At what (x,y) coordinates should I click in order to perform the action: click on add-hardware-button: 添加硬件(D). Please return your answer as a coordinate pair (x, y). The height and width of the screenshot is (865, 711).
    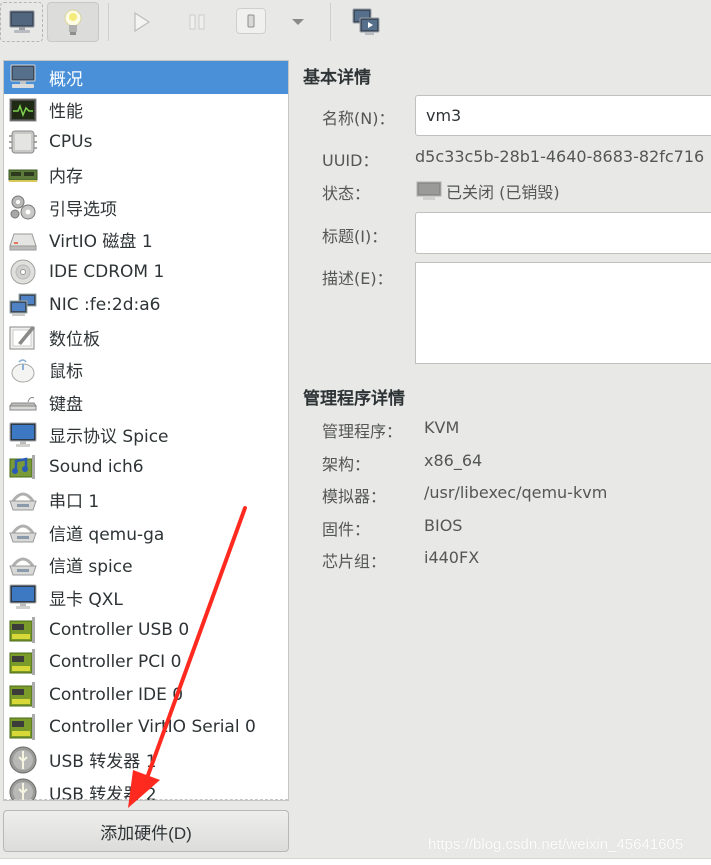
    Looking at the image, I should click on (146, 831).